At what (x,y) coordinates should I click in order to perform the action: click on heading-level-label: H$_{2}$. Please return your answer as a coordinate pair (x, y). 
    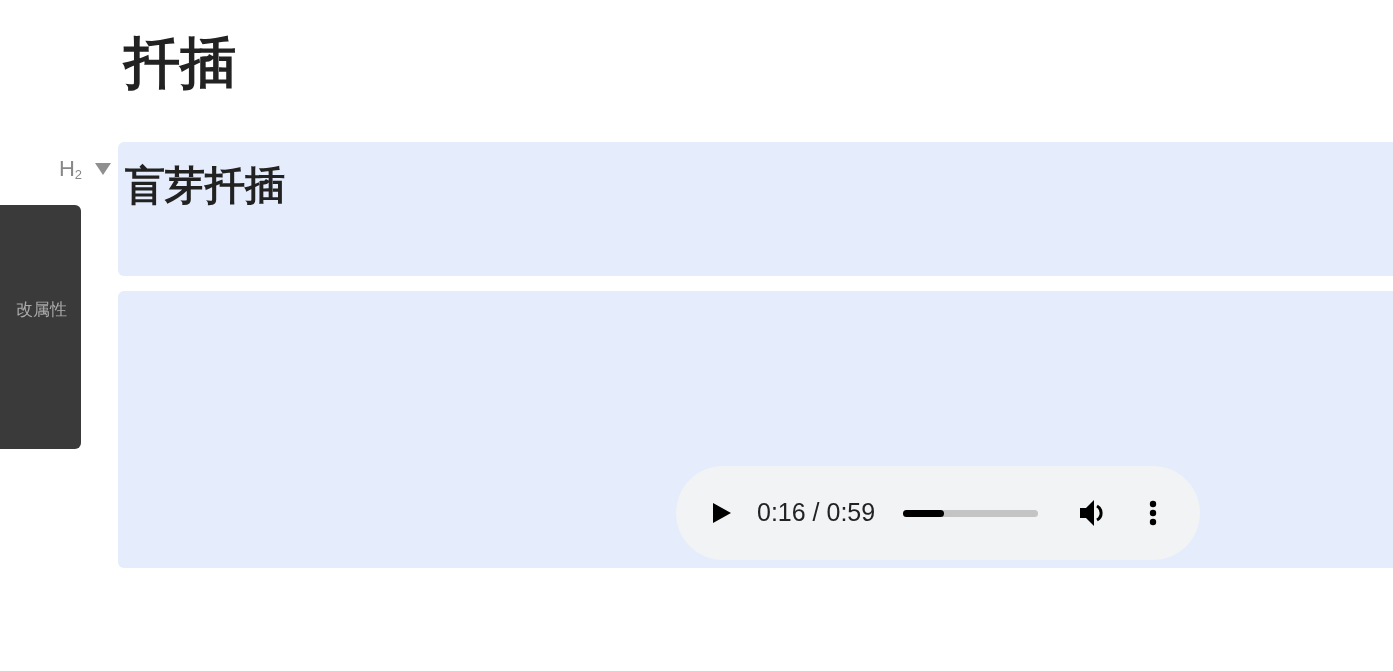
    Looking at the image, I should click on (70, 169).